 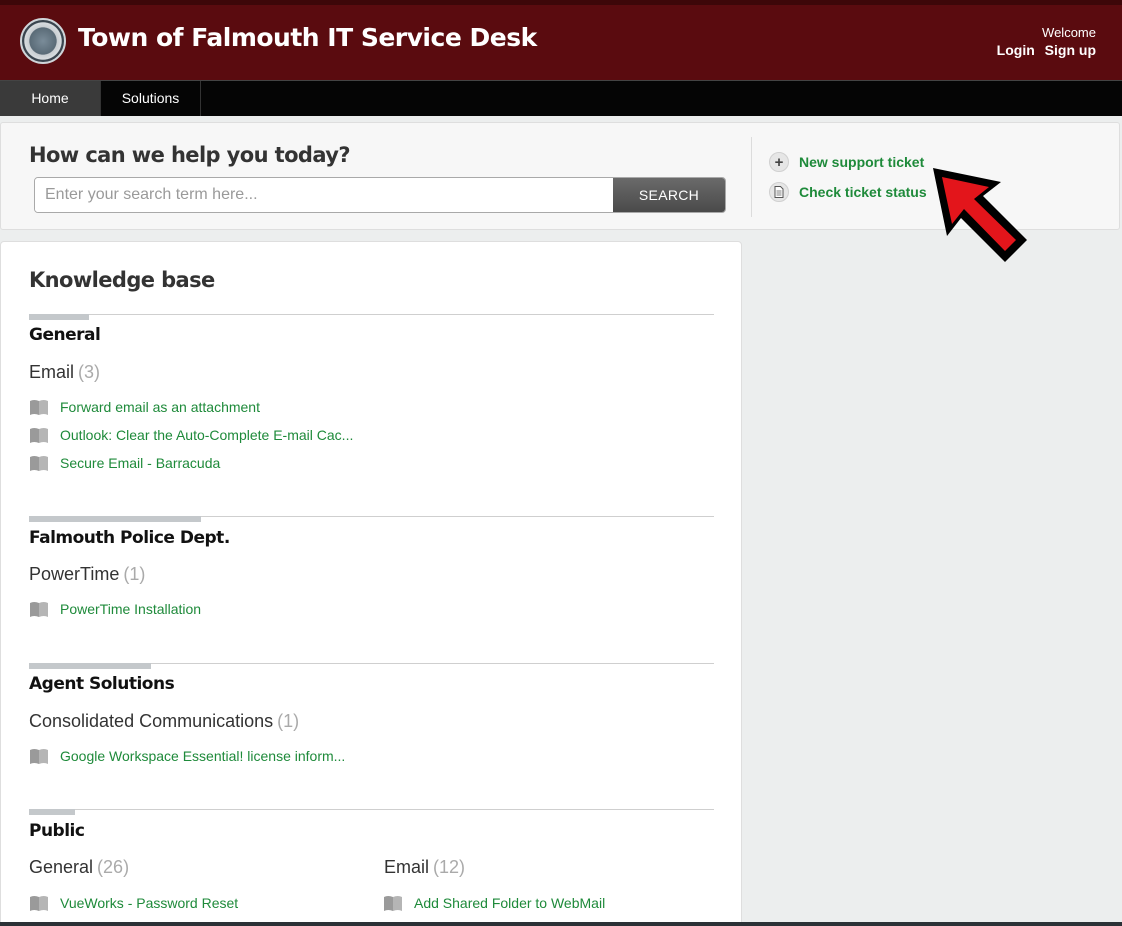 I want to click on article-link: PowerTime Installation, so click(x=115, y=609).